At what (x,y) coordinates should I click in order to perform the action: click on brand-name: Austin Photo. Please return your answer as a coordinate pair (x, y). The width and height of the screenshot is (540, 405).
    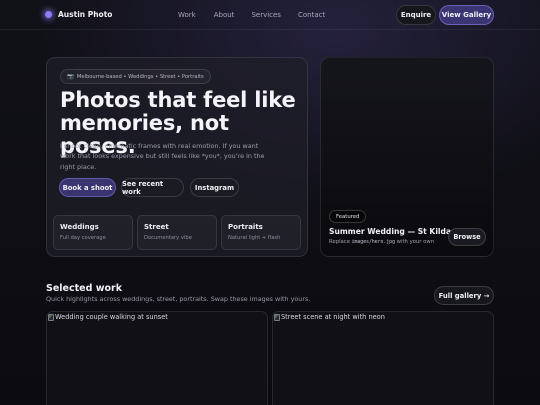
    Looking at the image, I should click on (85, 14).